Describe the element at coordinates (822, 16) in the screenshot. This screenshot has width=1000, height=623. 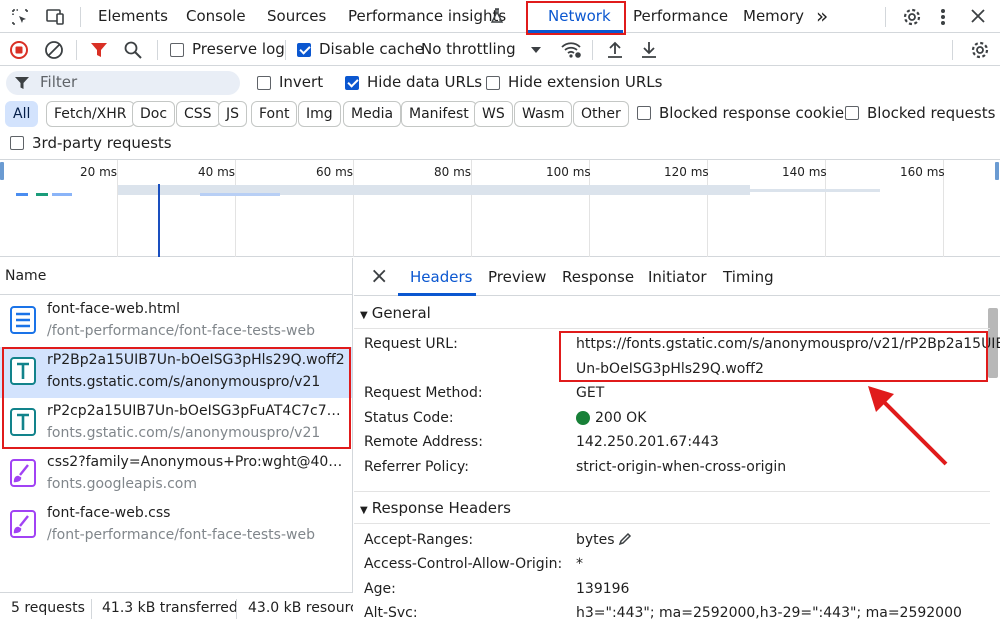
I see `more-tabs-icon: »` at that location.